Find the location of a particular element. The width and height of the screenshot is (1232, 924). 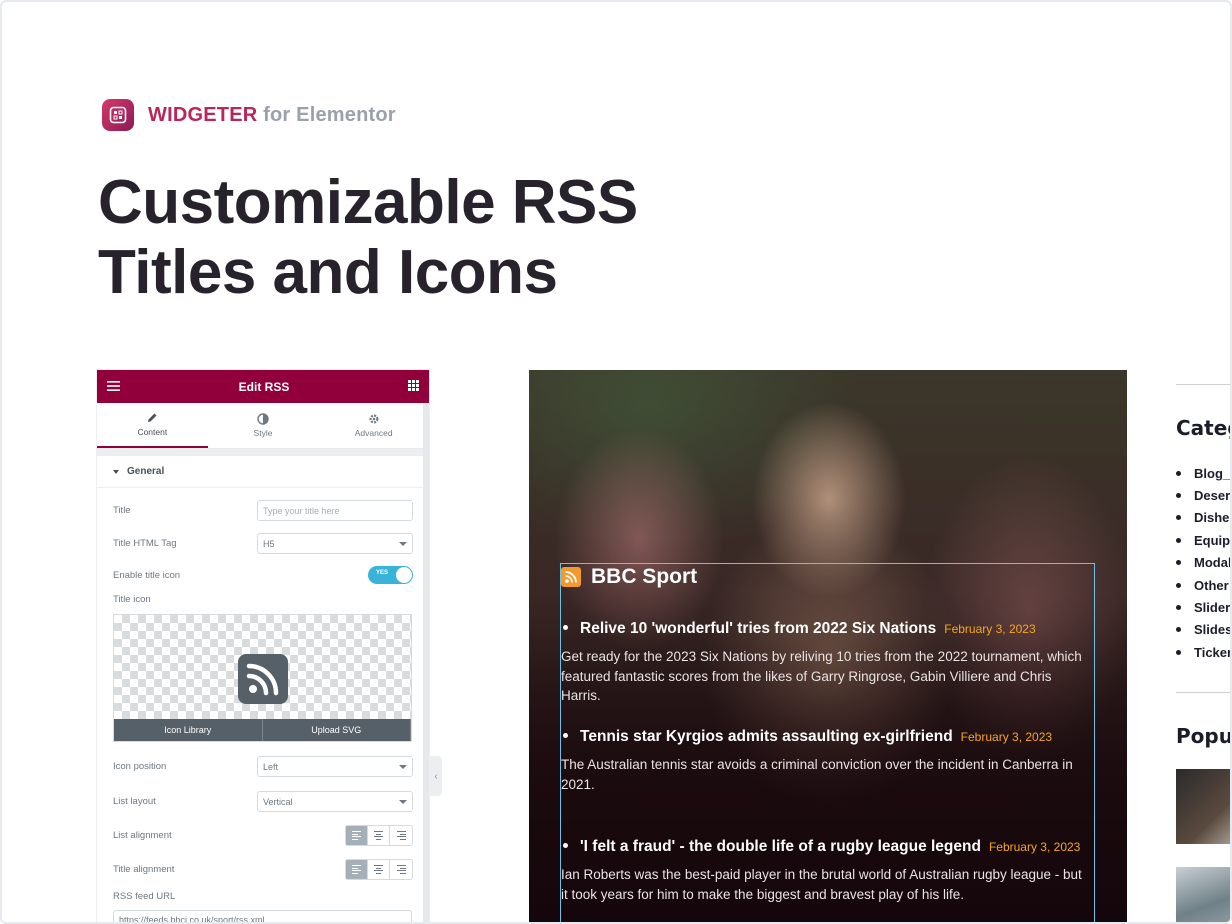

apps-grid-icon is located at coordinates (413, 387).